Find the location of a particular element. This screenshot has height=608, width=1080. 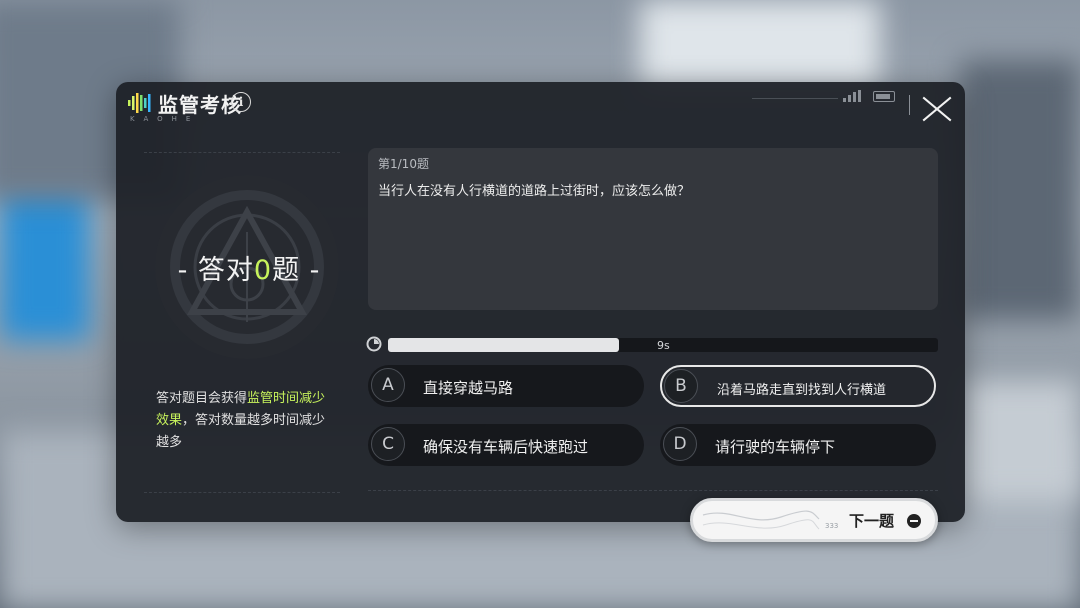

close-button is located at coordinates (937, 109).